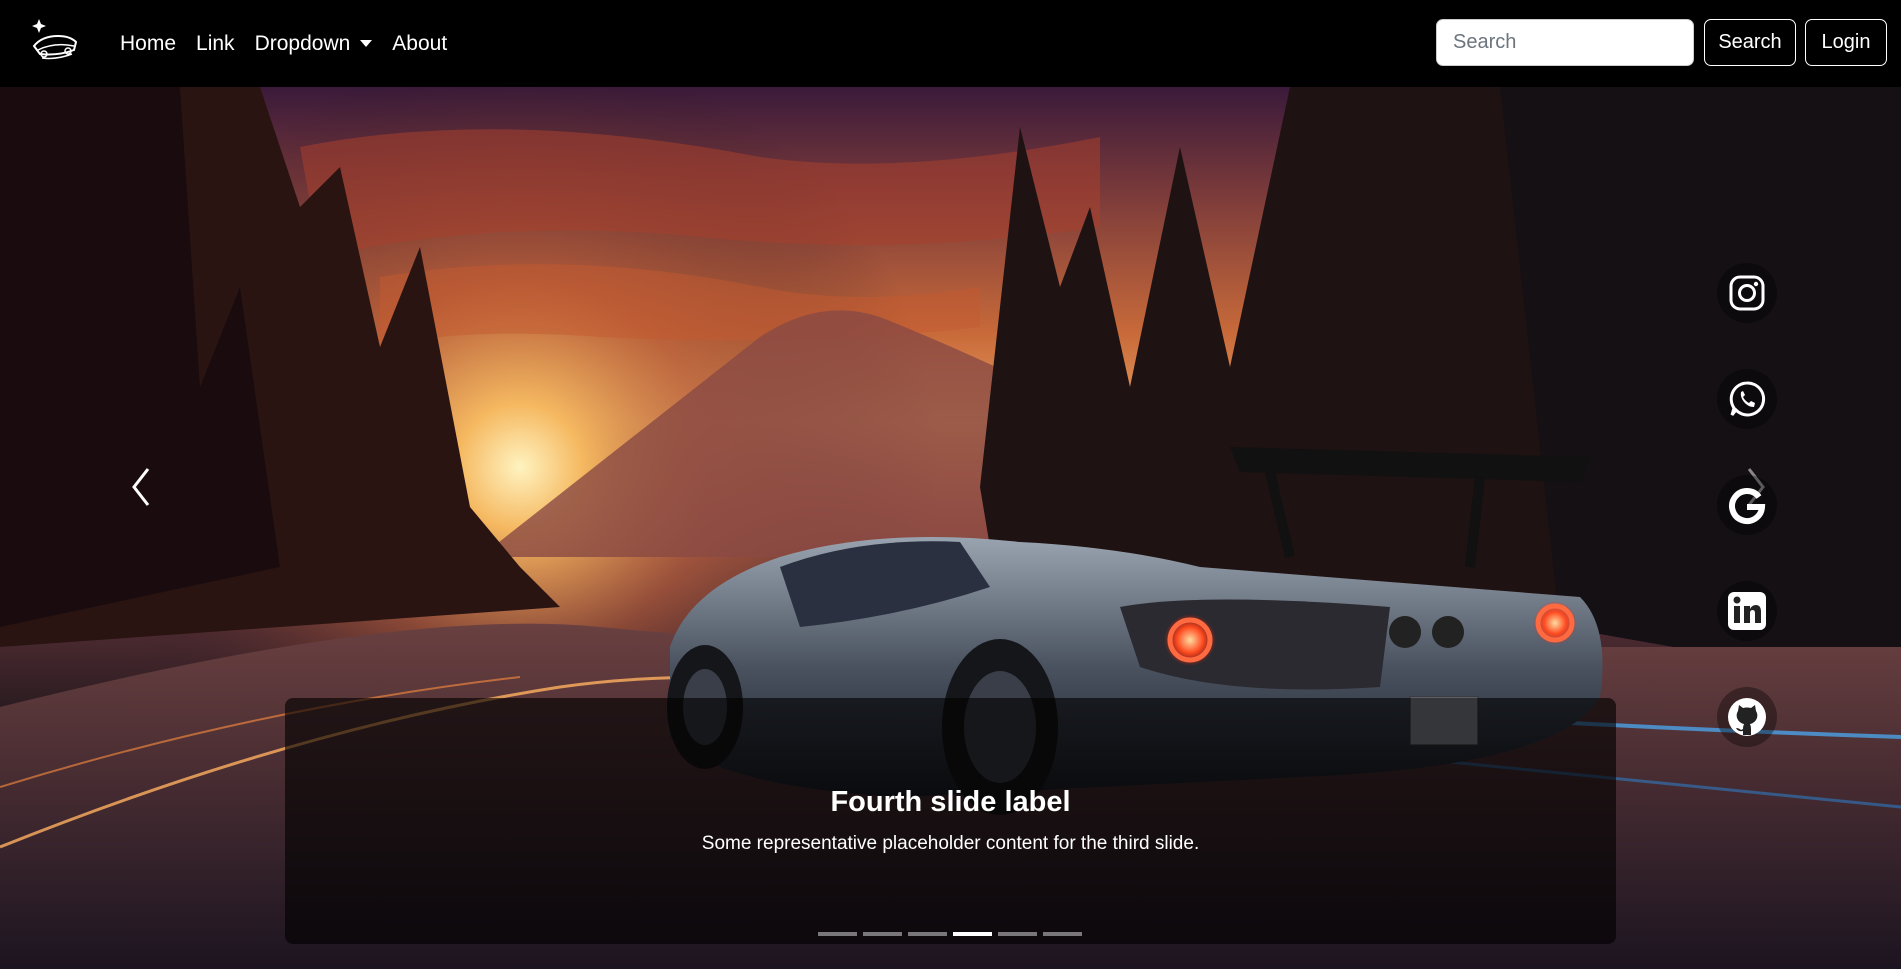 The width and height of the screenshot is (1901, 969). I want to click on search-button: Search, so click(1750, 42).